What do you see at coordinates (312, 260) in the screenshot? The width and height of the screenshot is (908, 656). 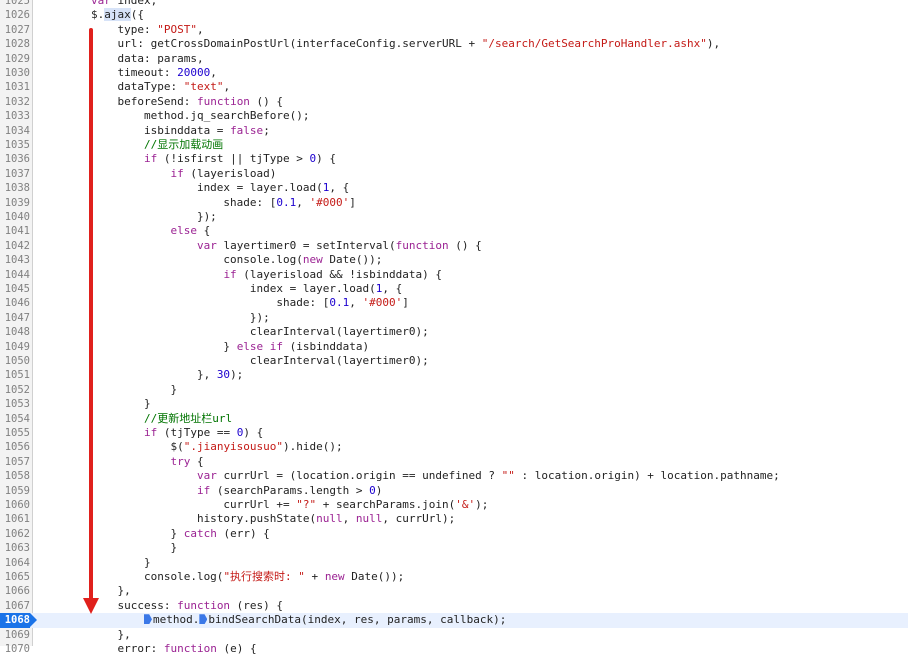 I see `code-token: new` at bounding box center [312, 260].